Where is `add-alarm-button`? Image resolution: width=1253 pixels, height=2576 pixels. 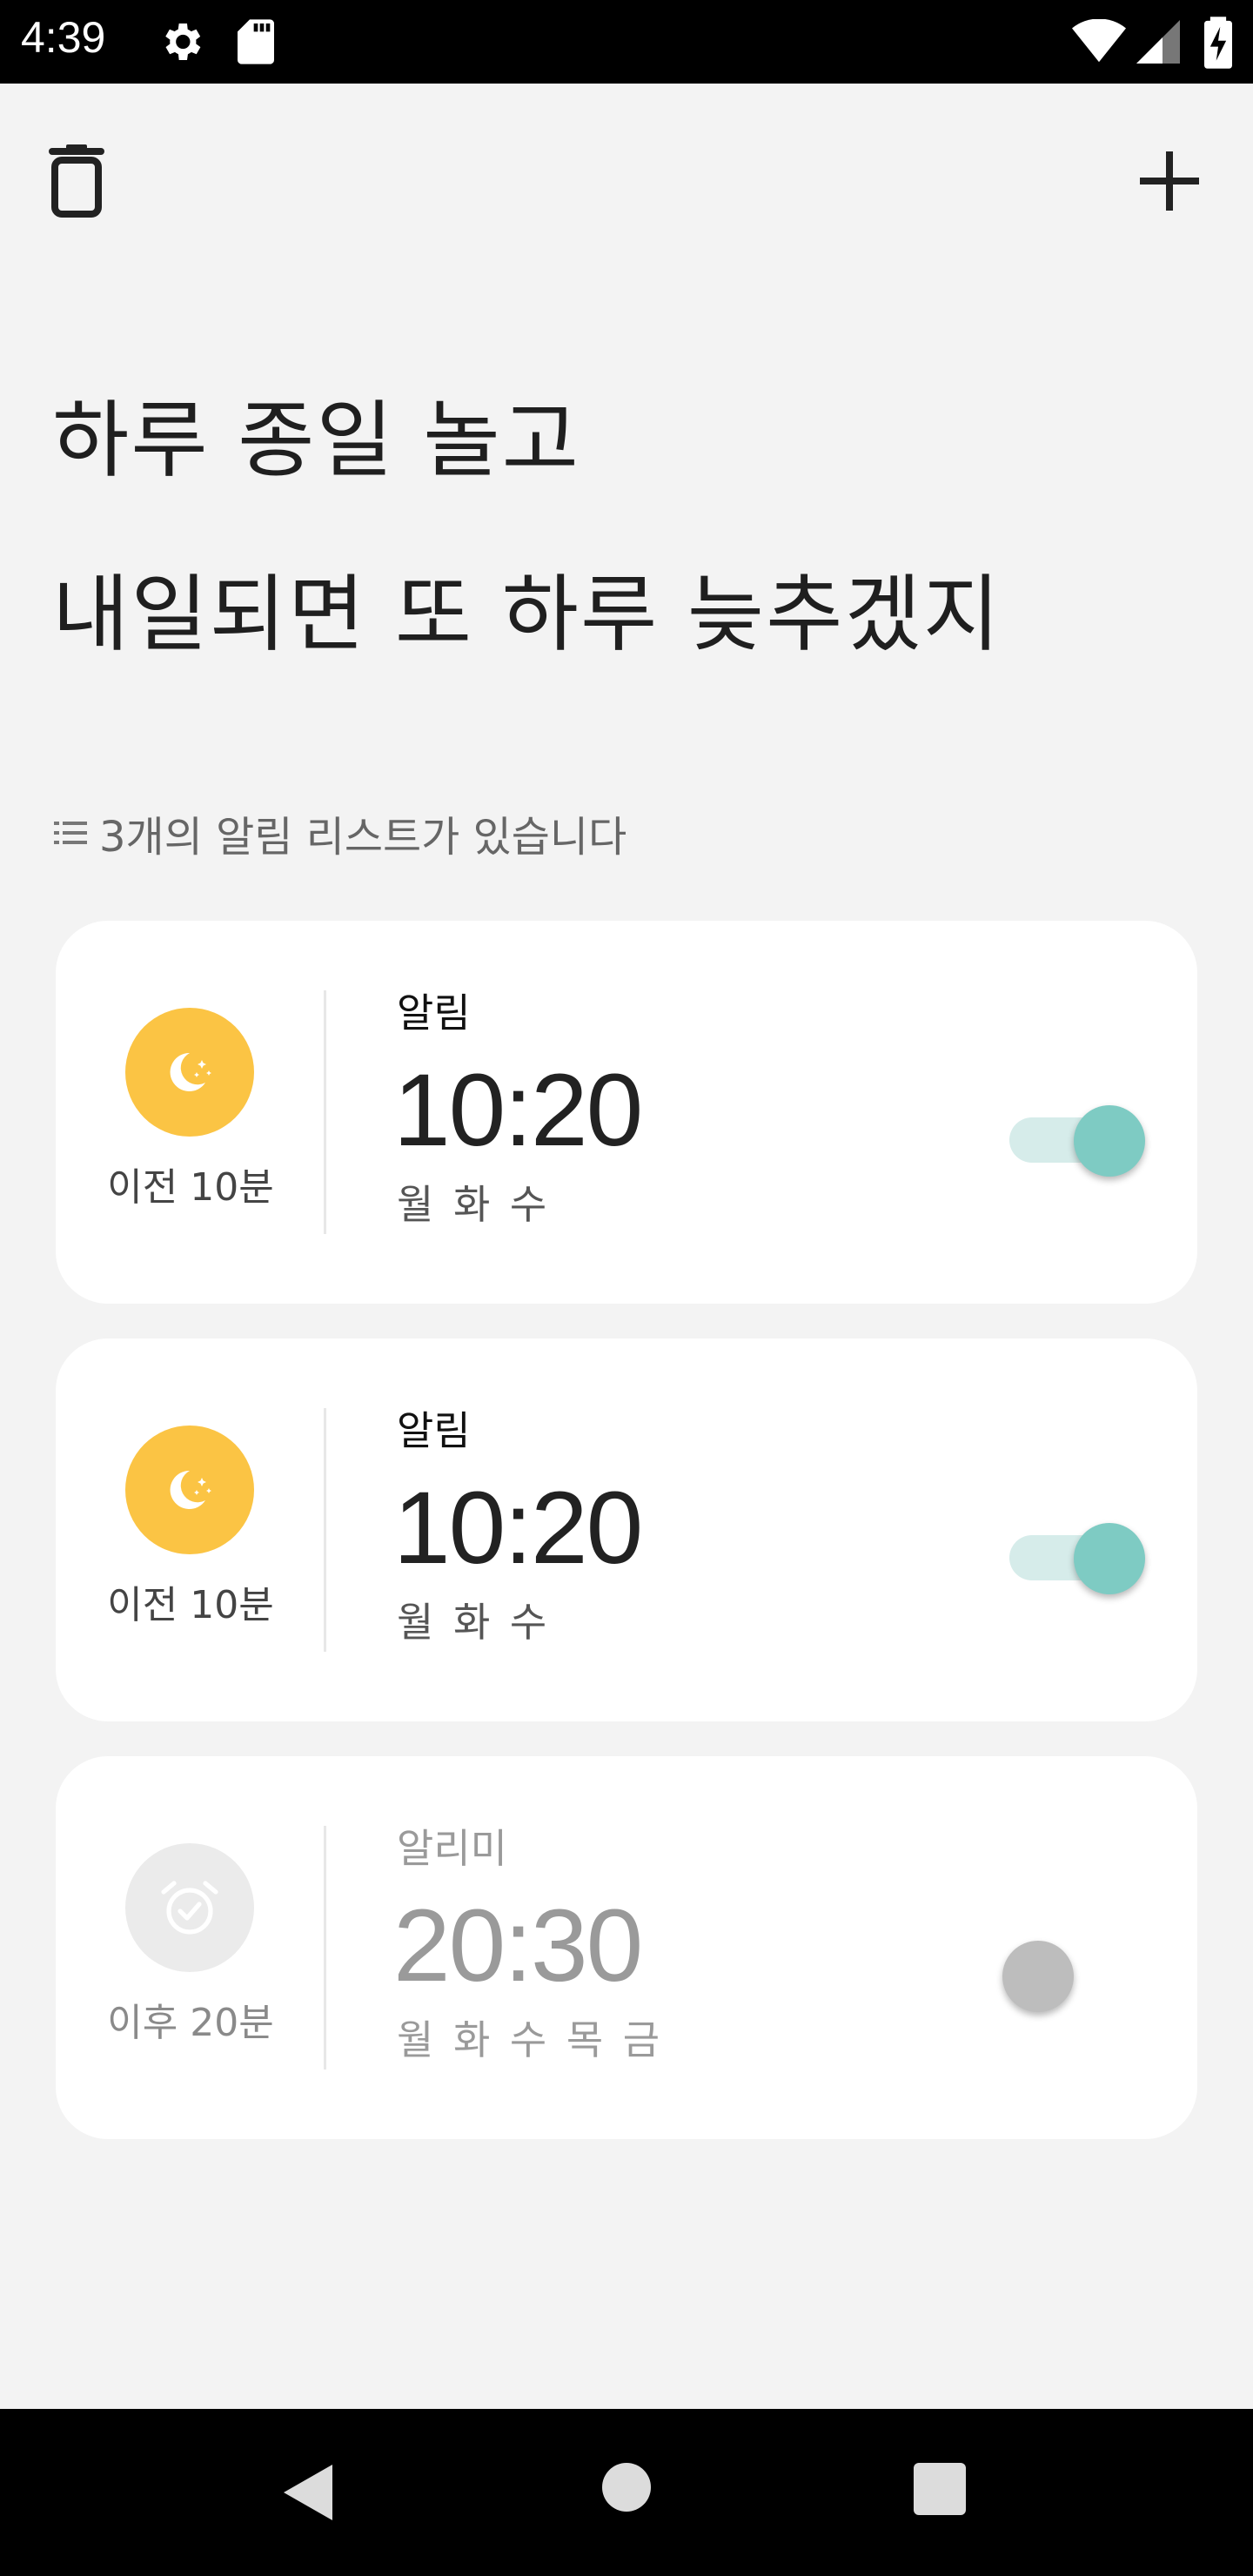 add-alarm-button is located at coordinates (1169, 183).